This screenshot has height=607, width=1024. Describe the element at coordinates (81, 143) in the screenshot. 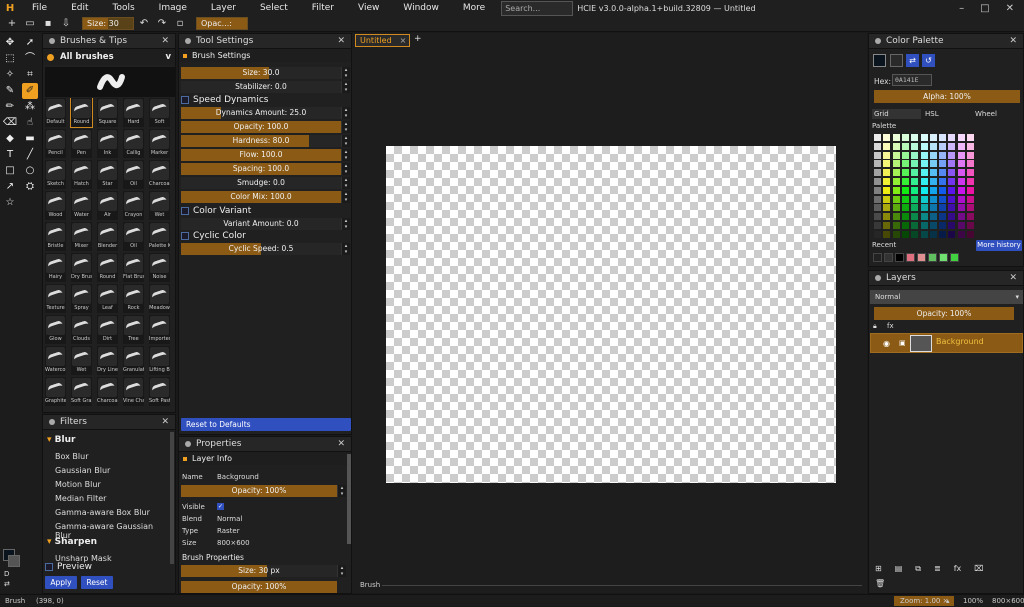

I see `brush-item: Pen` at that location.